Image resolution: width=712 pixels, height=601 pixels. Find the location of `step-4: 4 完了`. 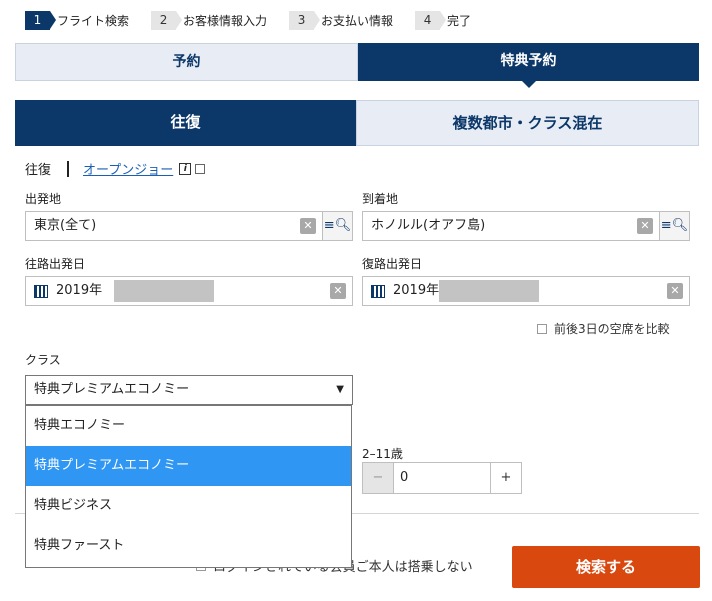

step-4: 4 完了 is located at coordinates (443, 20).